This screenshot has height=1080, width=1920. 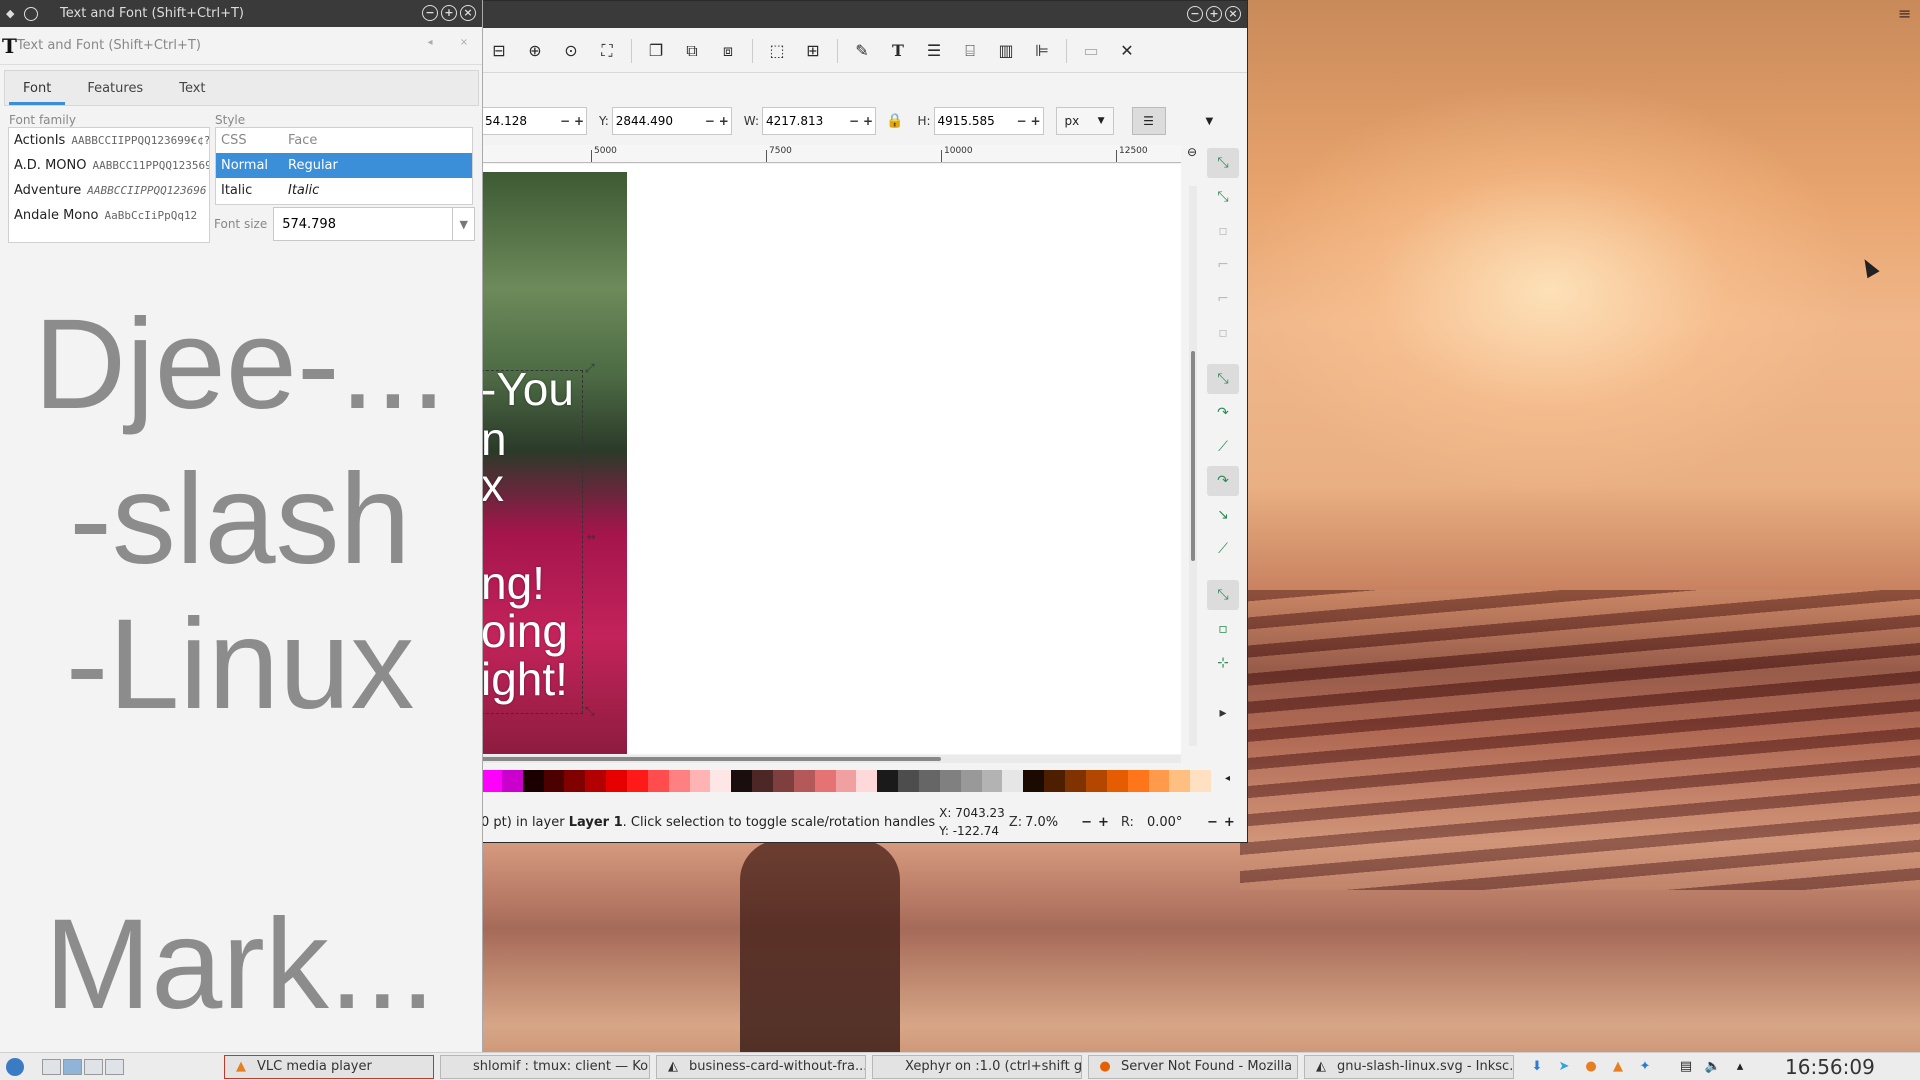 What do you see at coordinates (37, 88) in the screenshot?
I see `tab-font: Font` at bounding box center [37, 88].